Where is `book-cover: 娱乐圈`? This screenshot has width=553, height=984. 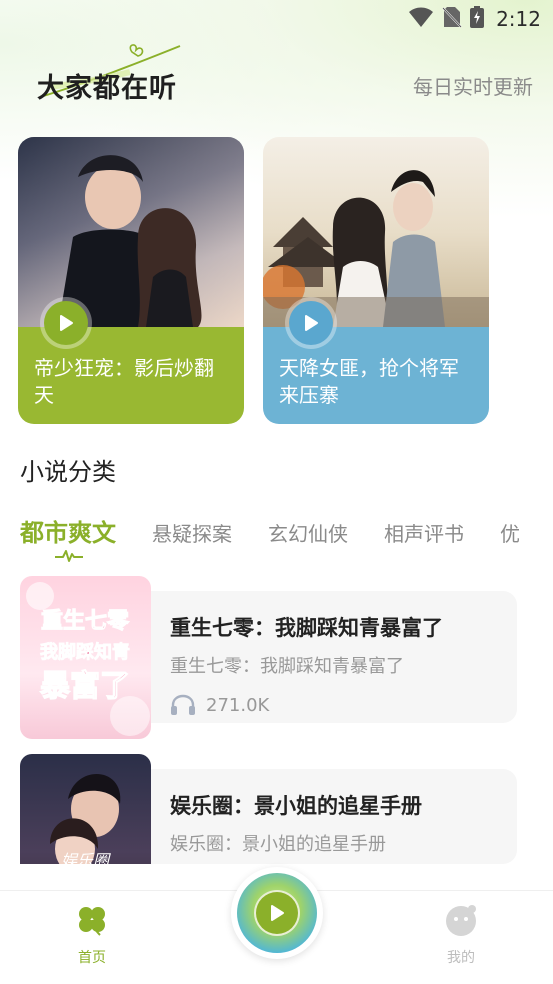 book-cover: 娱乐圈 is located at coordinates (85, 809).